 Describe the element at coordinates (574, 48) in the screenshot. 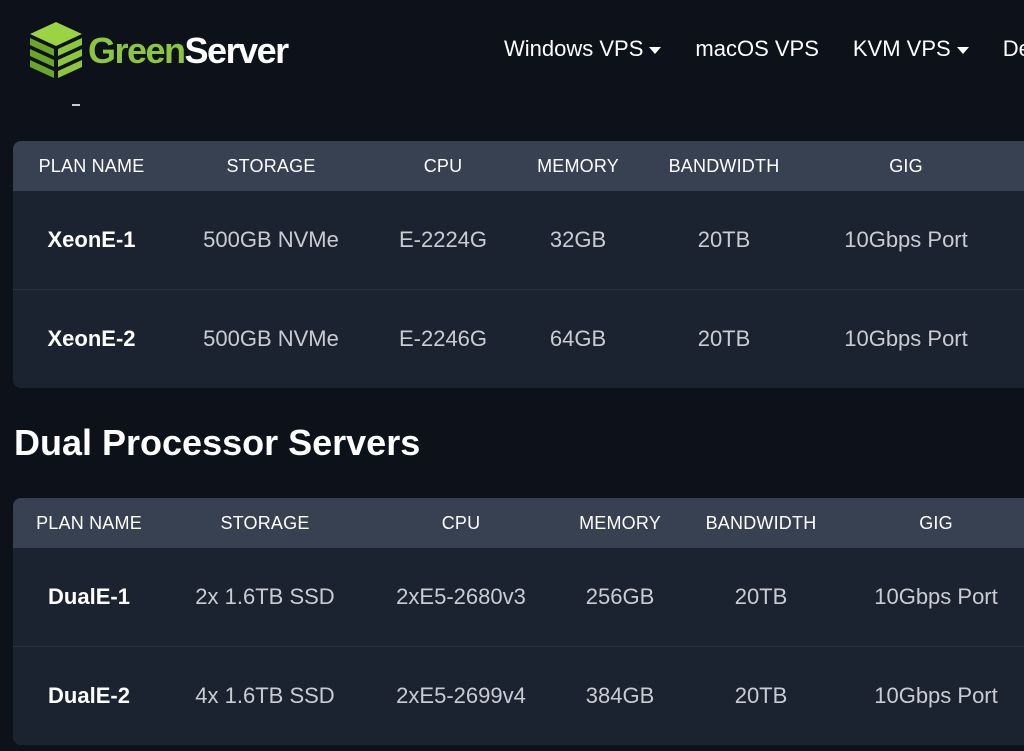

I see `nav-item-label: Windows VPS` at that location.